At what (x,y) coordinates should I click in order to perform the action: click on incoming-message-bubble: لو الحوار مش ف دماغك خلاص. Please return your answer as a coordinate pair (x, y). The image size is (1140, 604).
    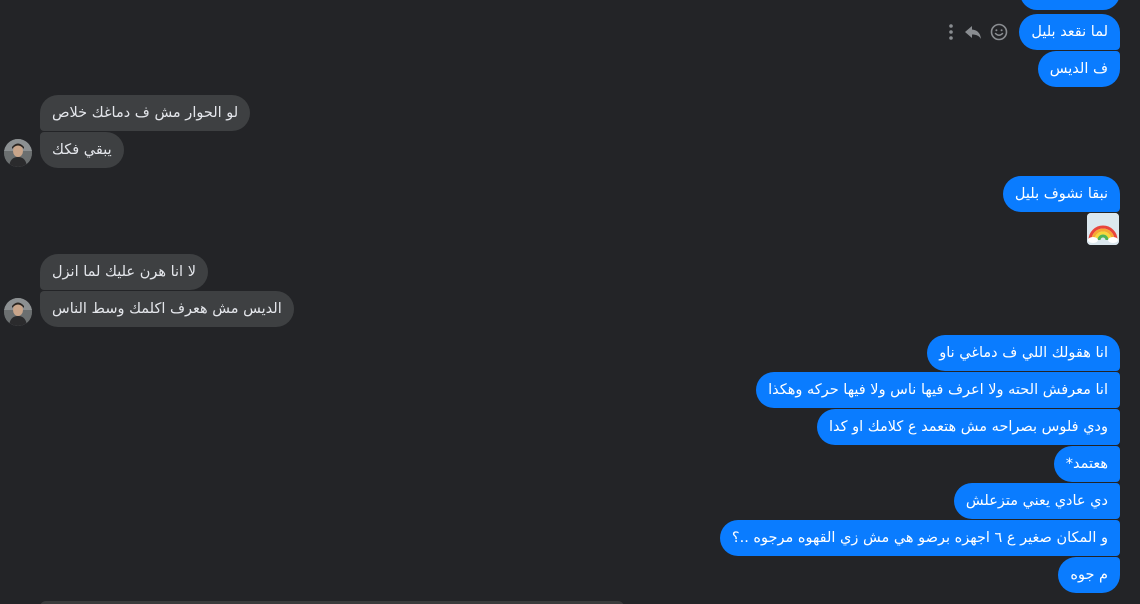
    Looking at the image, I should click on (145, 113).